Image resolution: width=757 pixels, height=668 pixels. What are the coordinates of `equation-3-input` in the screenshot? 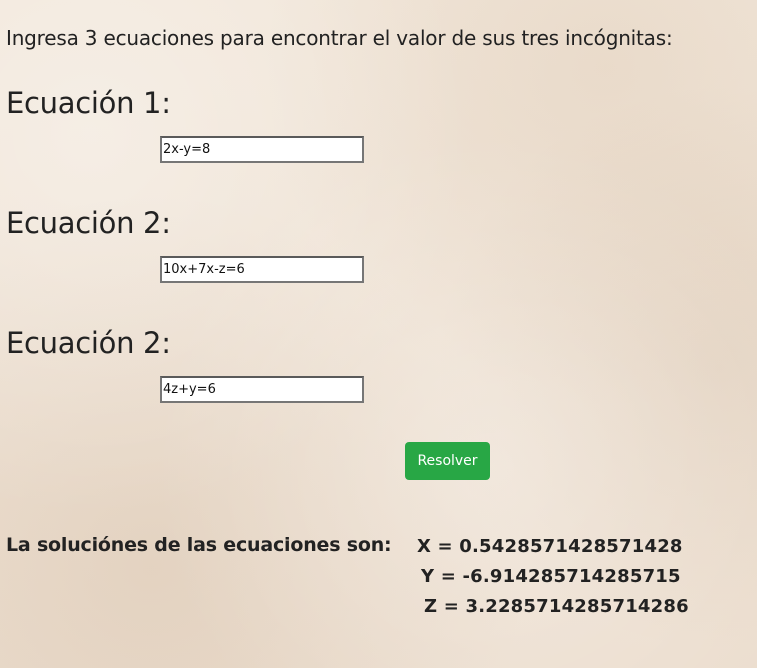 It's located at (262, 389).